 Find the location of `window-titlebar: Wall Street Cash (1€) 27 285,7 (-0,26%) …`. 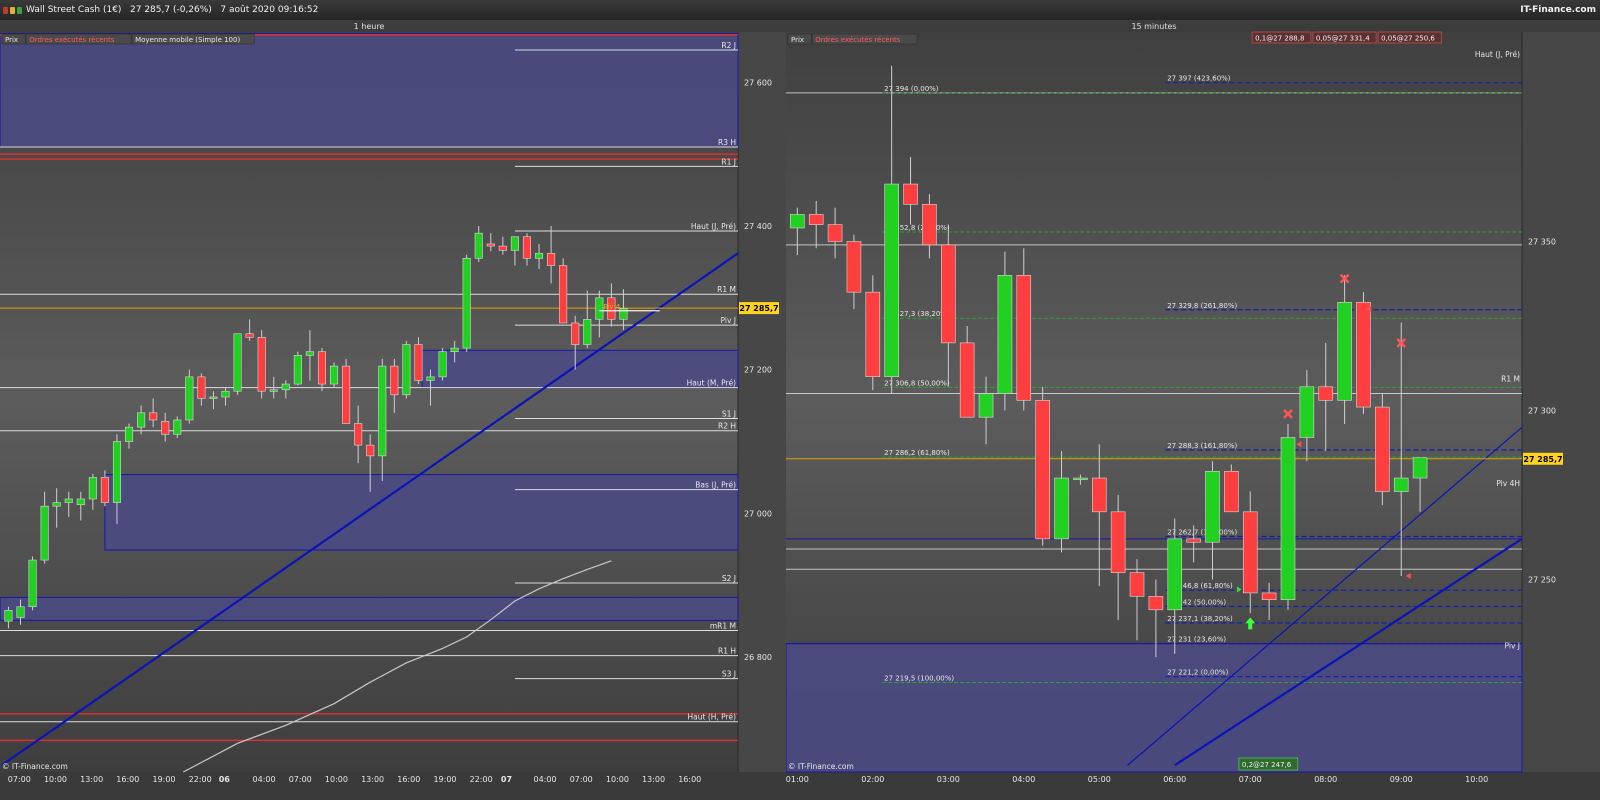

window-titlebar: Wall Street Cash (1€) 27 285,7 (-0,26%) … is located at coordinates (800, 10).